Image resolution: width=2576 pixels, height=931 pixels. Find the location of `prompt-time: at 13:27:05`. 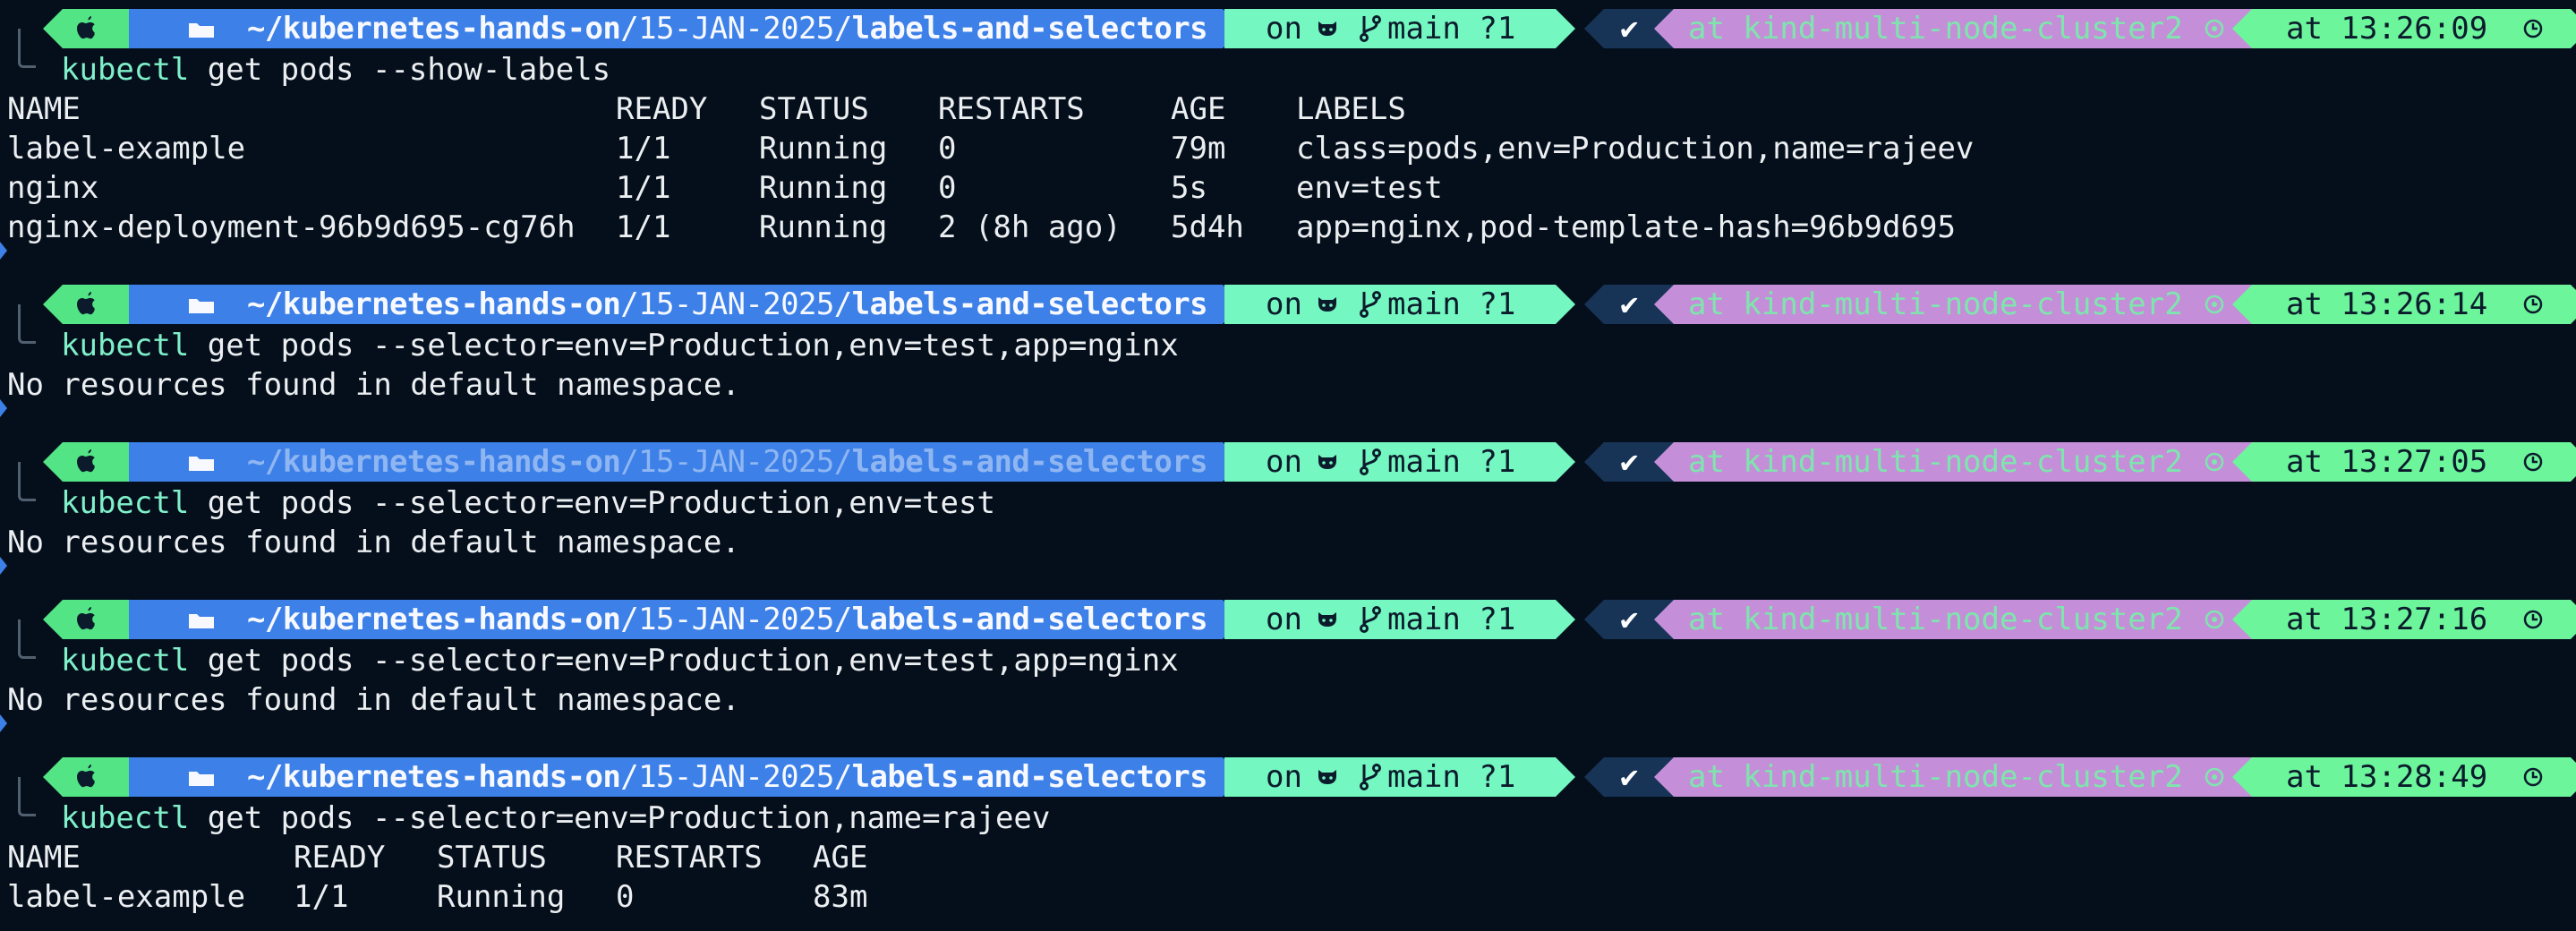

prompt-time: at 13:27:05 is located at coordinates (2387, 462).